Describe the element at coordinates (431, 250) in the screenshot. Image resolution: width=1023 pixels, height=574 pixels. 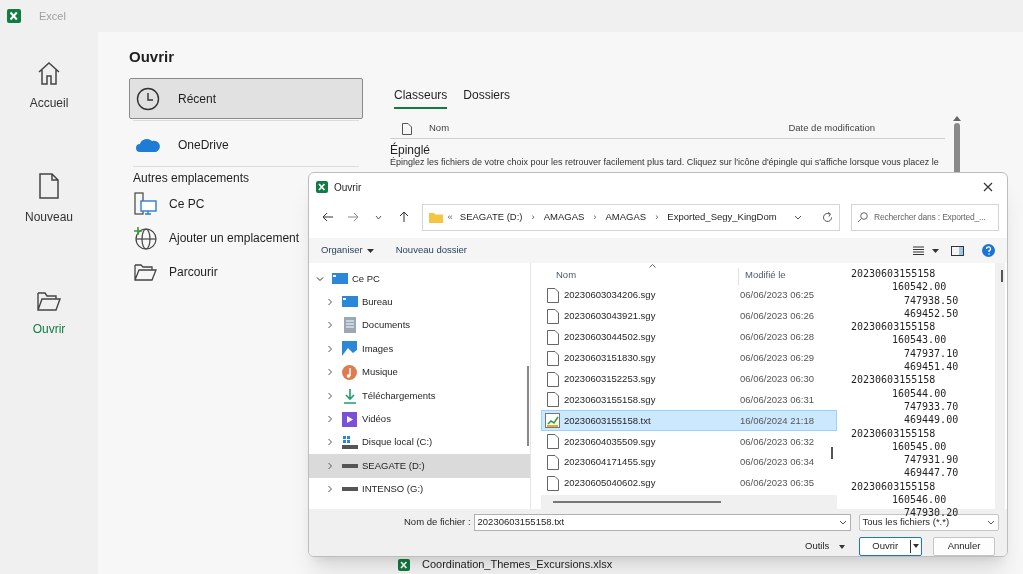
I see `new-folder-button: Nouveau dossier` at that location.